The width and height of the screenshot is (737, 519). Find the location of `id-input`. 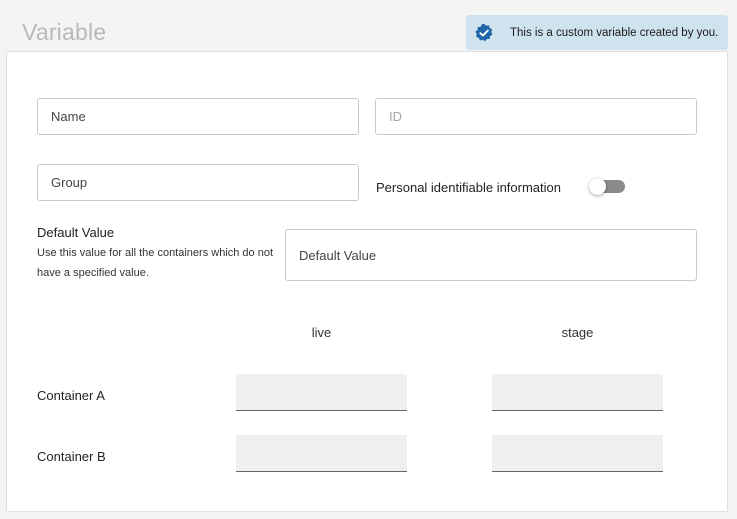

id-input is located at coordinates (536, 116).